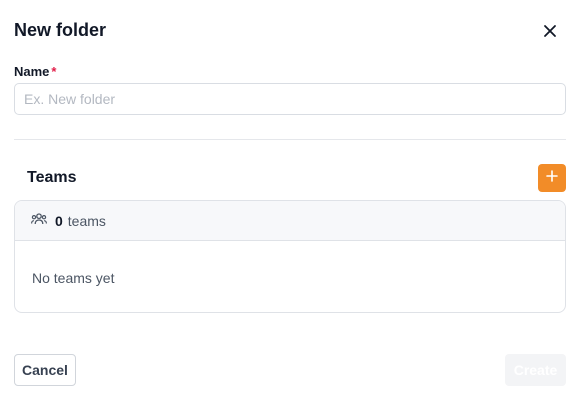  What do you see at coordinates (535, 370) in the screenshot?
I see `create-button: Create` at bounding box center [535, 370].